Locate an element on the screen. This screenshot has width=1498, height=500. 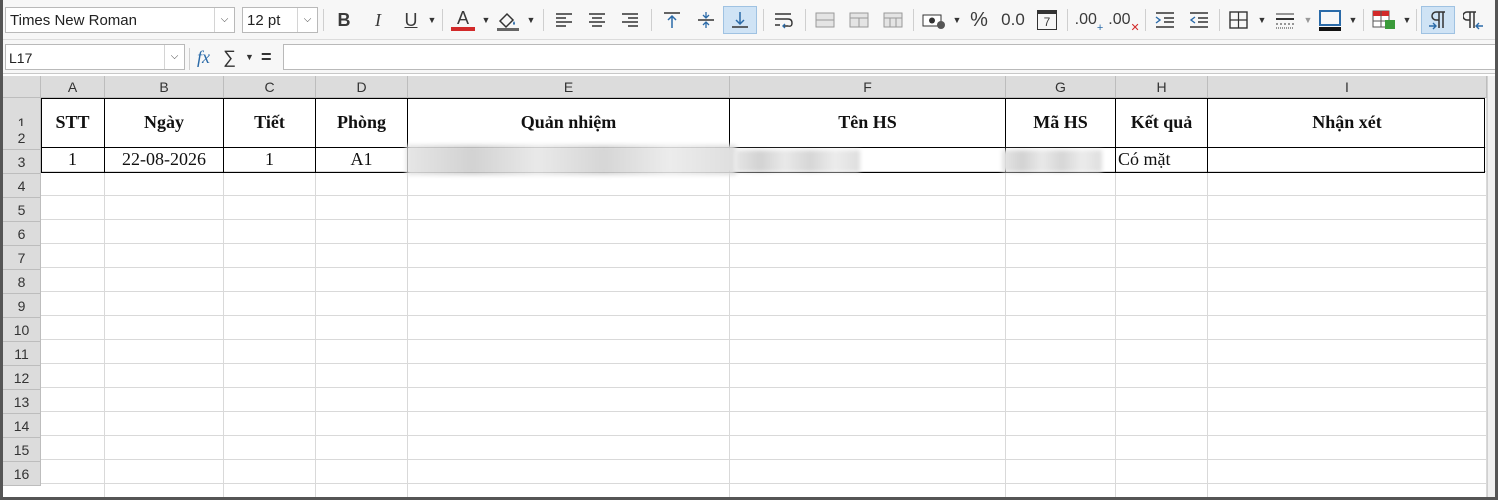
rtl-direction-button is located at coordinates (1474, 20).